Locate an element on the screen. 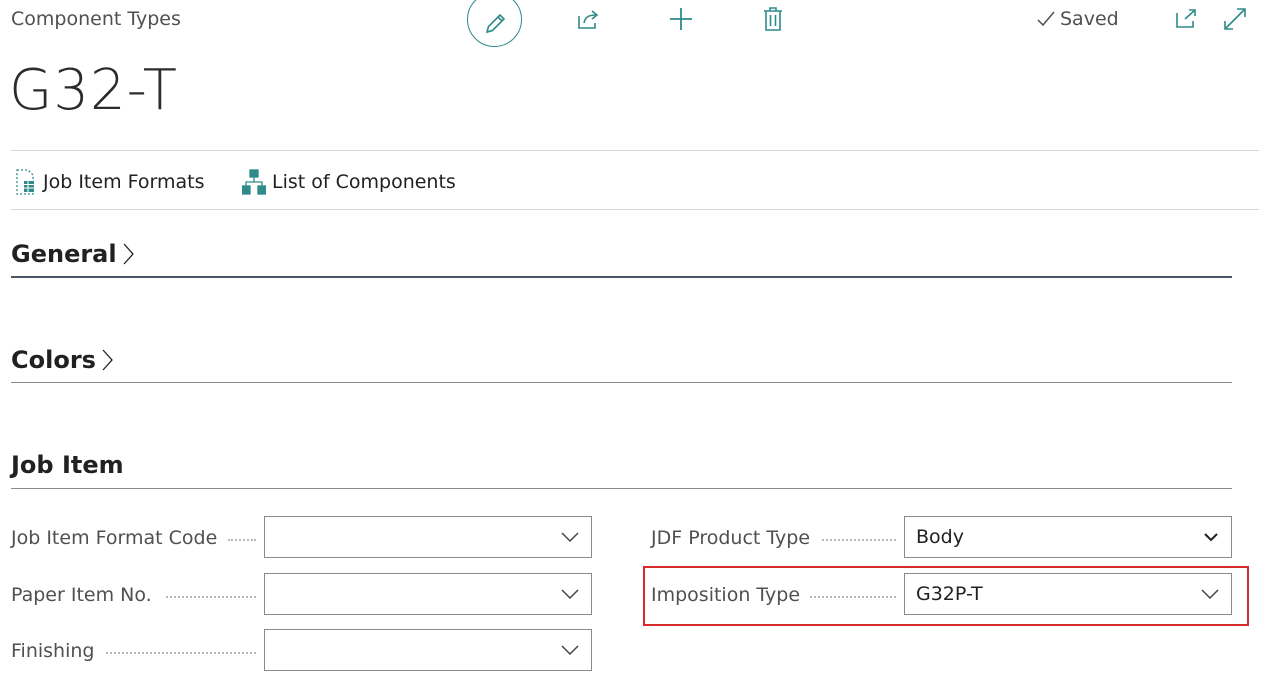  new-button is located at coordinates (681, 19).